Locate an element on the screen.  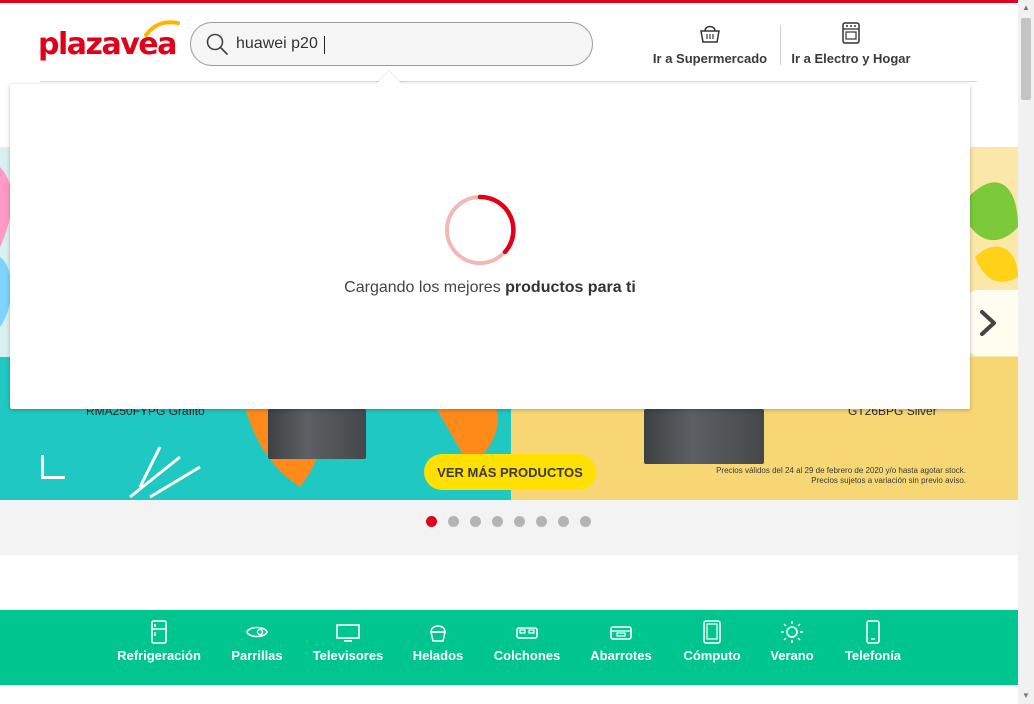
fridge-right-image is located at coordinates (704, 436).